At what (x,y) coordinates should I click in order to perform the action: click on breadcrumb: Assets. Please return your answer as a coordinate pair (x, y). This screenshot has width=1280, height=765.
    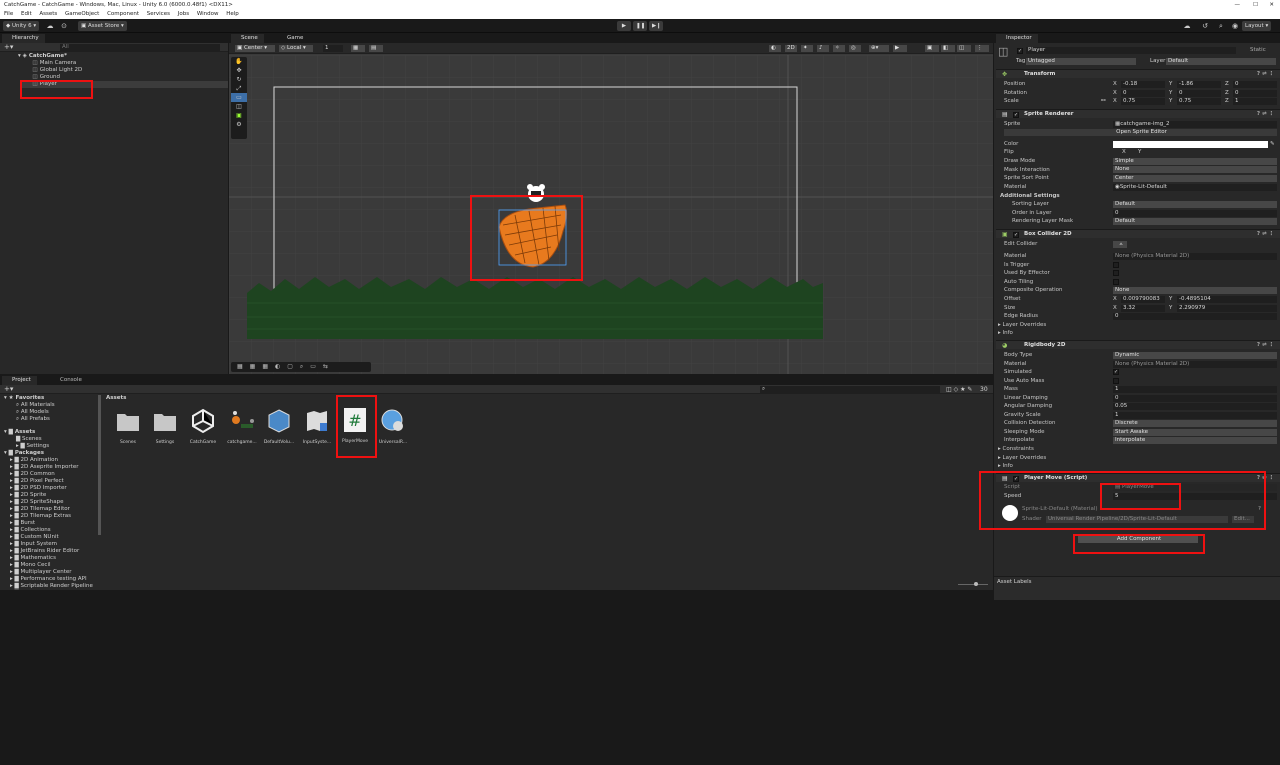
    Looking at the image, I should click on (116, 398).